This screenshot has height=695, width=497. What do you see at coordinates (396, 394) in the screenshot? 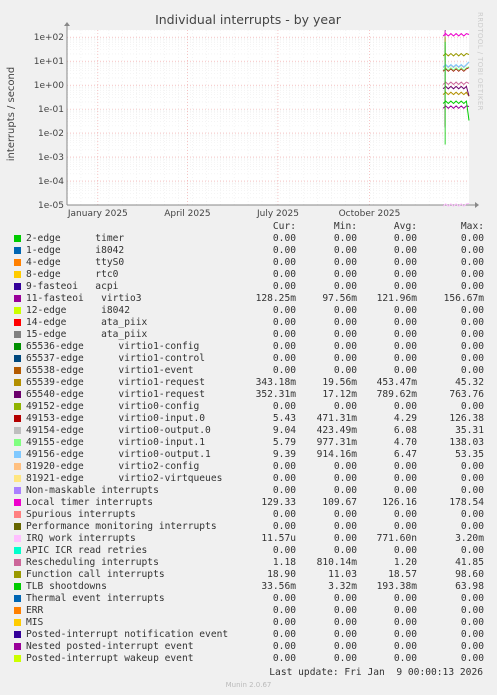
I see `legend-value-avg: 789.62m` at bounding box center [396, 394].